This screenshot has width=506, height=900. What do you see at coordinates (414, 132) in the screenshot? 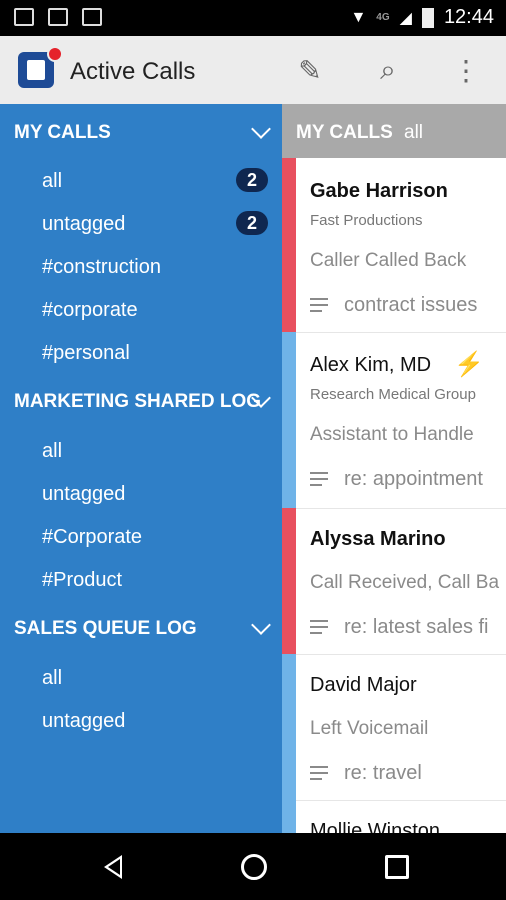
I see `panel-filter: all` at bounding box center [414, 132].